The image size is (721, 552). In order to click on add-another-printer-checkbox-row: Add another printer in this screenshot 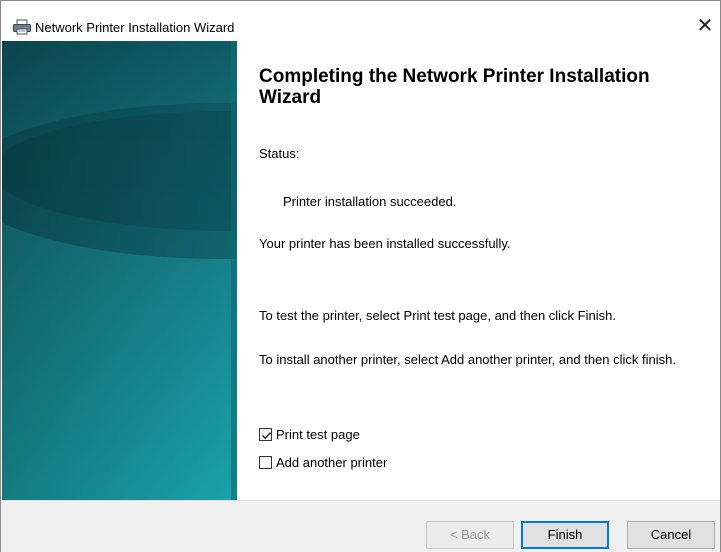, I will do `click(323, 462)`.